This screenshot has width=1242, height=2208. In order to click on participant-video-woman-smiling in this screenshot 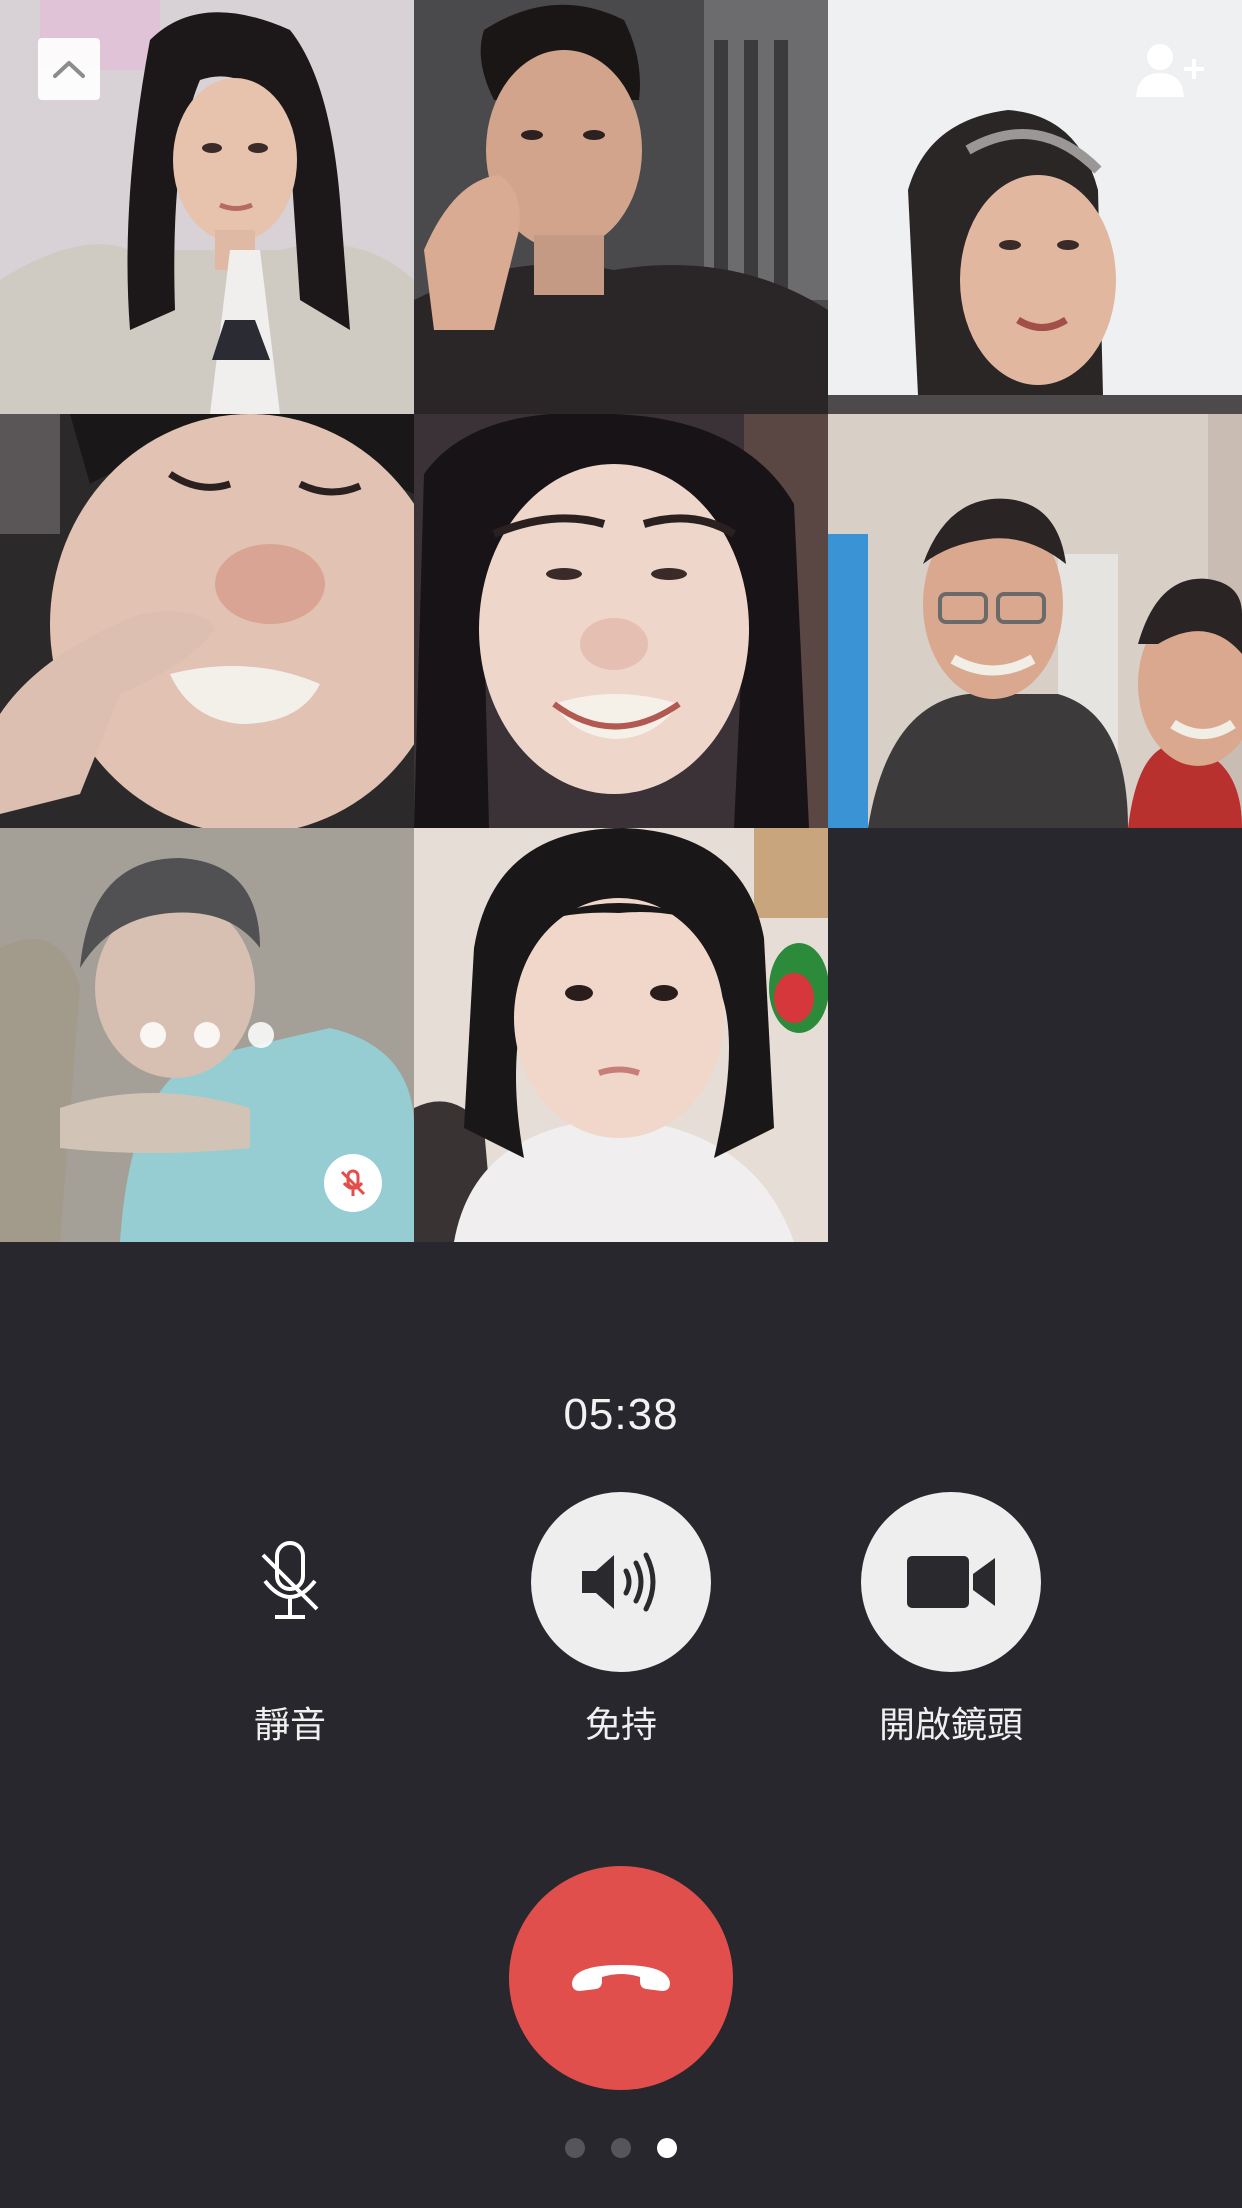, I will do `click(621, 621)`.